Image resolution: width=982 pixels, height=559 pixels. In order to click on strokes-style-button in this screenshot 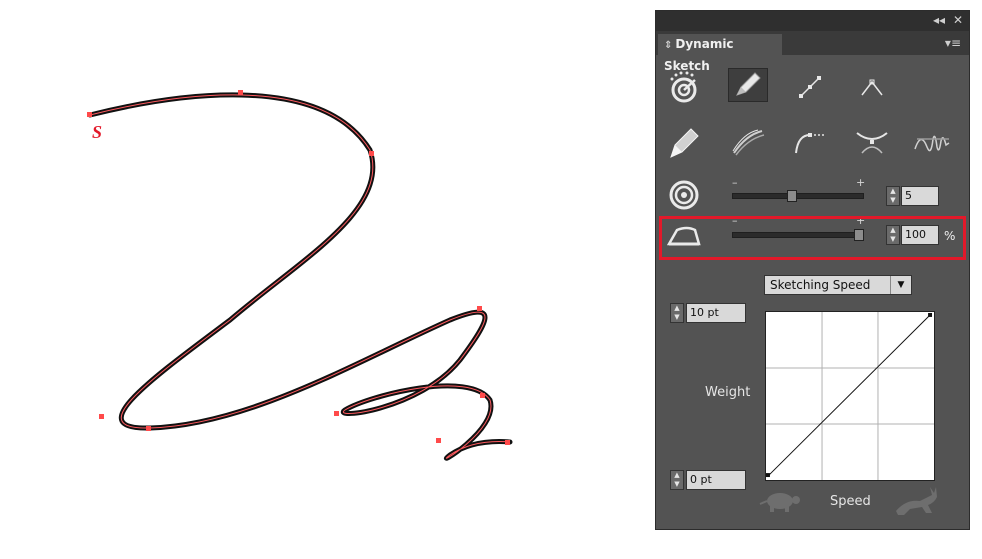, I will do `click(748, 142)`.